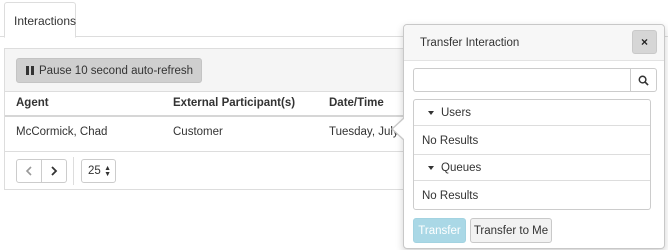 This screenshot has height=250, width=668. I want to click on queues-no-results: No Results, so click(450, 196).